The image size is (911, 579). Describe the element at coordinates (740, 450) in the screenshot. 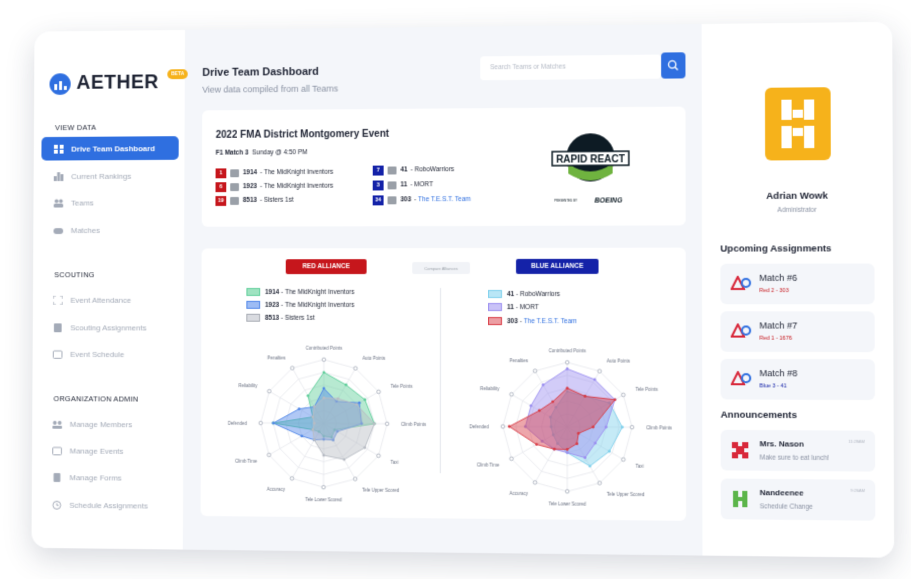

I see `team-avatar-icon` at that location.